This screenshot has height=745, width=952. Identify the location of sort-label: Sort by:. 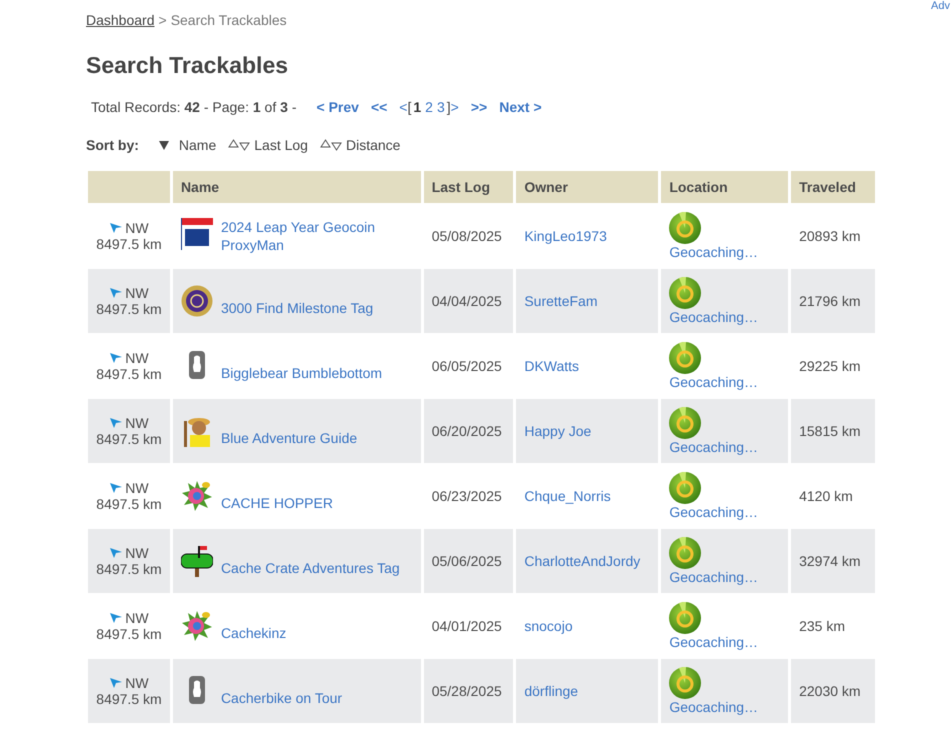
(112, 145).